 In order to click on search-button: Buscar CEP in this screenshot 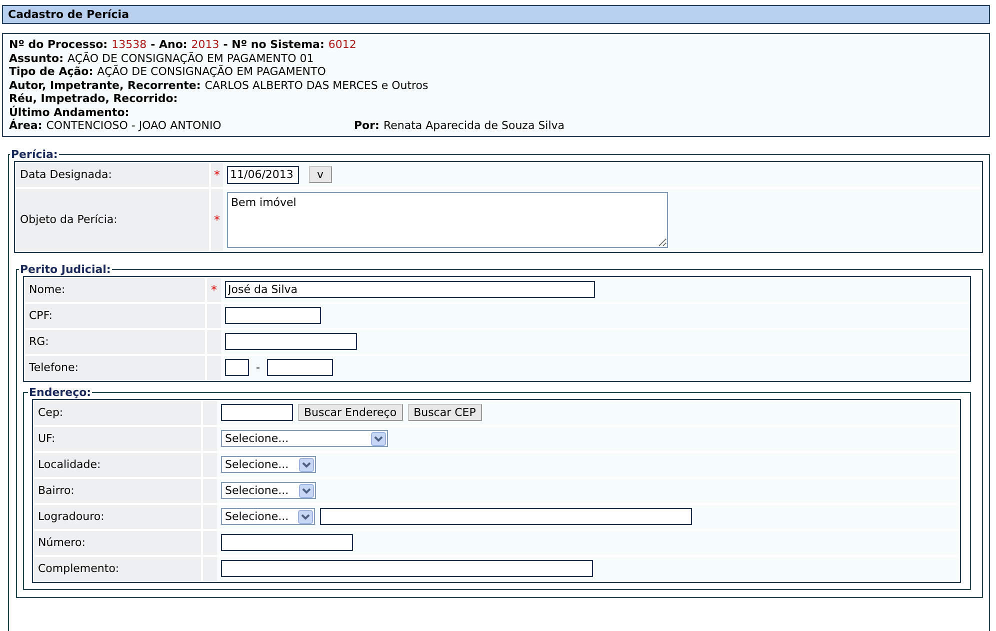, I will do `click(445, 412)`.